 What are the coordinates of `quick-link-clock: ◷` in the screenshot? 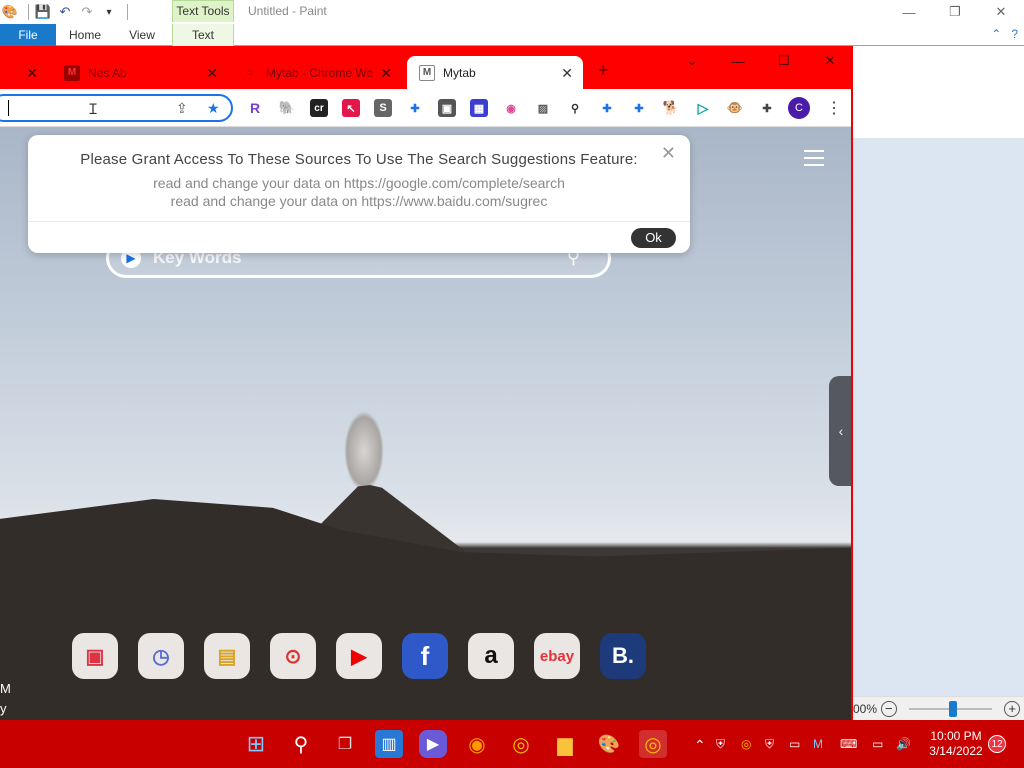 It's located at (161, 656).